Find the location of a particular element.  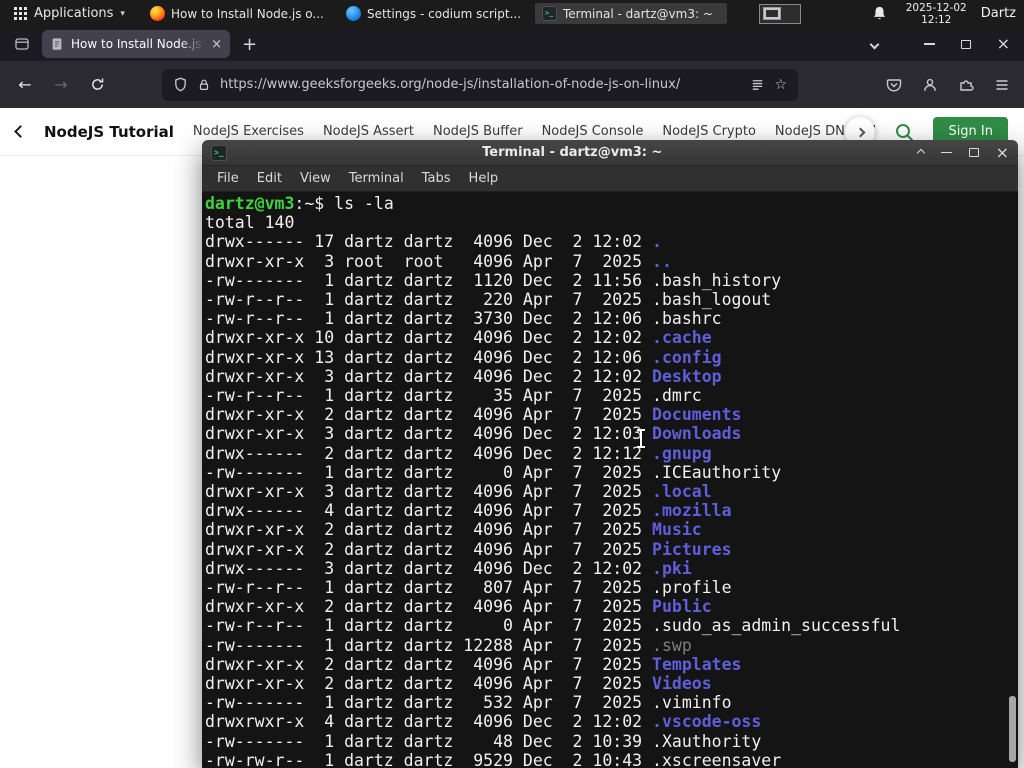

site-nav-active-link: NodeJS Tutorial is located at coordinates (109, 132).